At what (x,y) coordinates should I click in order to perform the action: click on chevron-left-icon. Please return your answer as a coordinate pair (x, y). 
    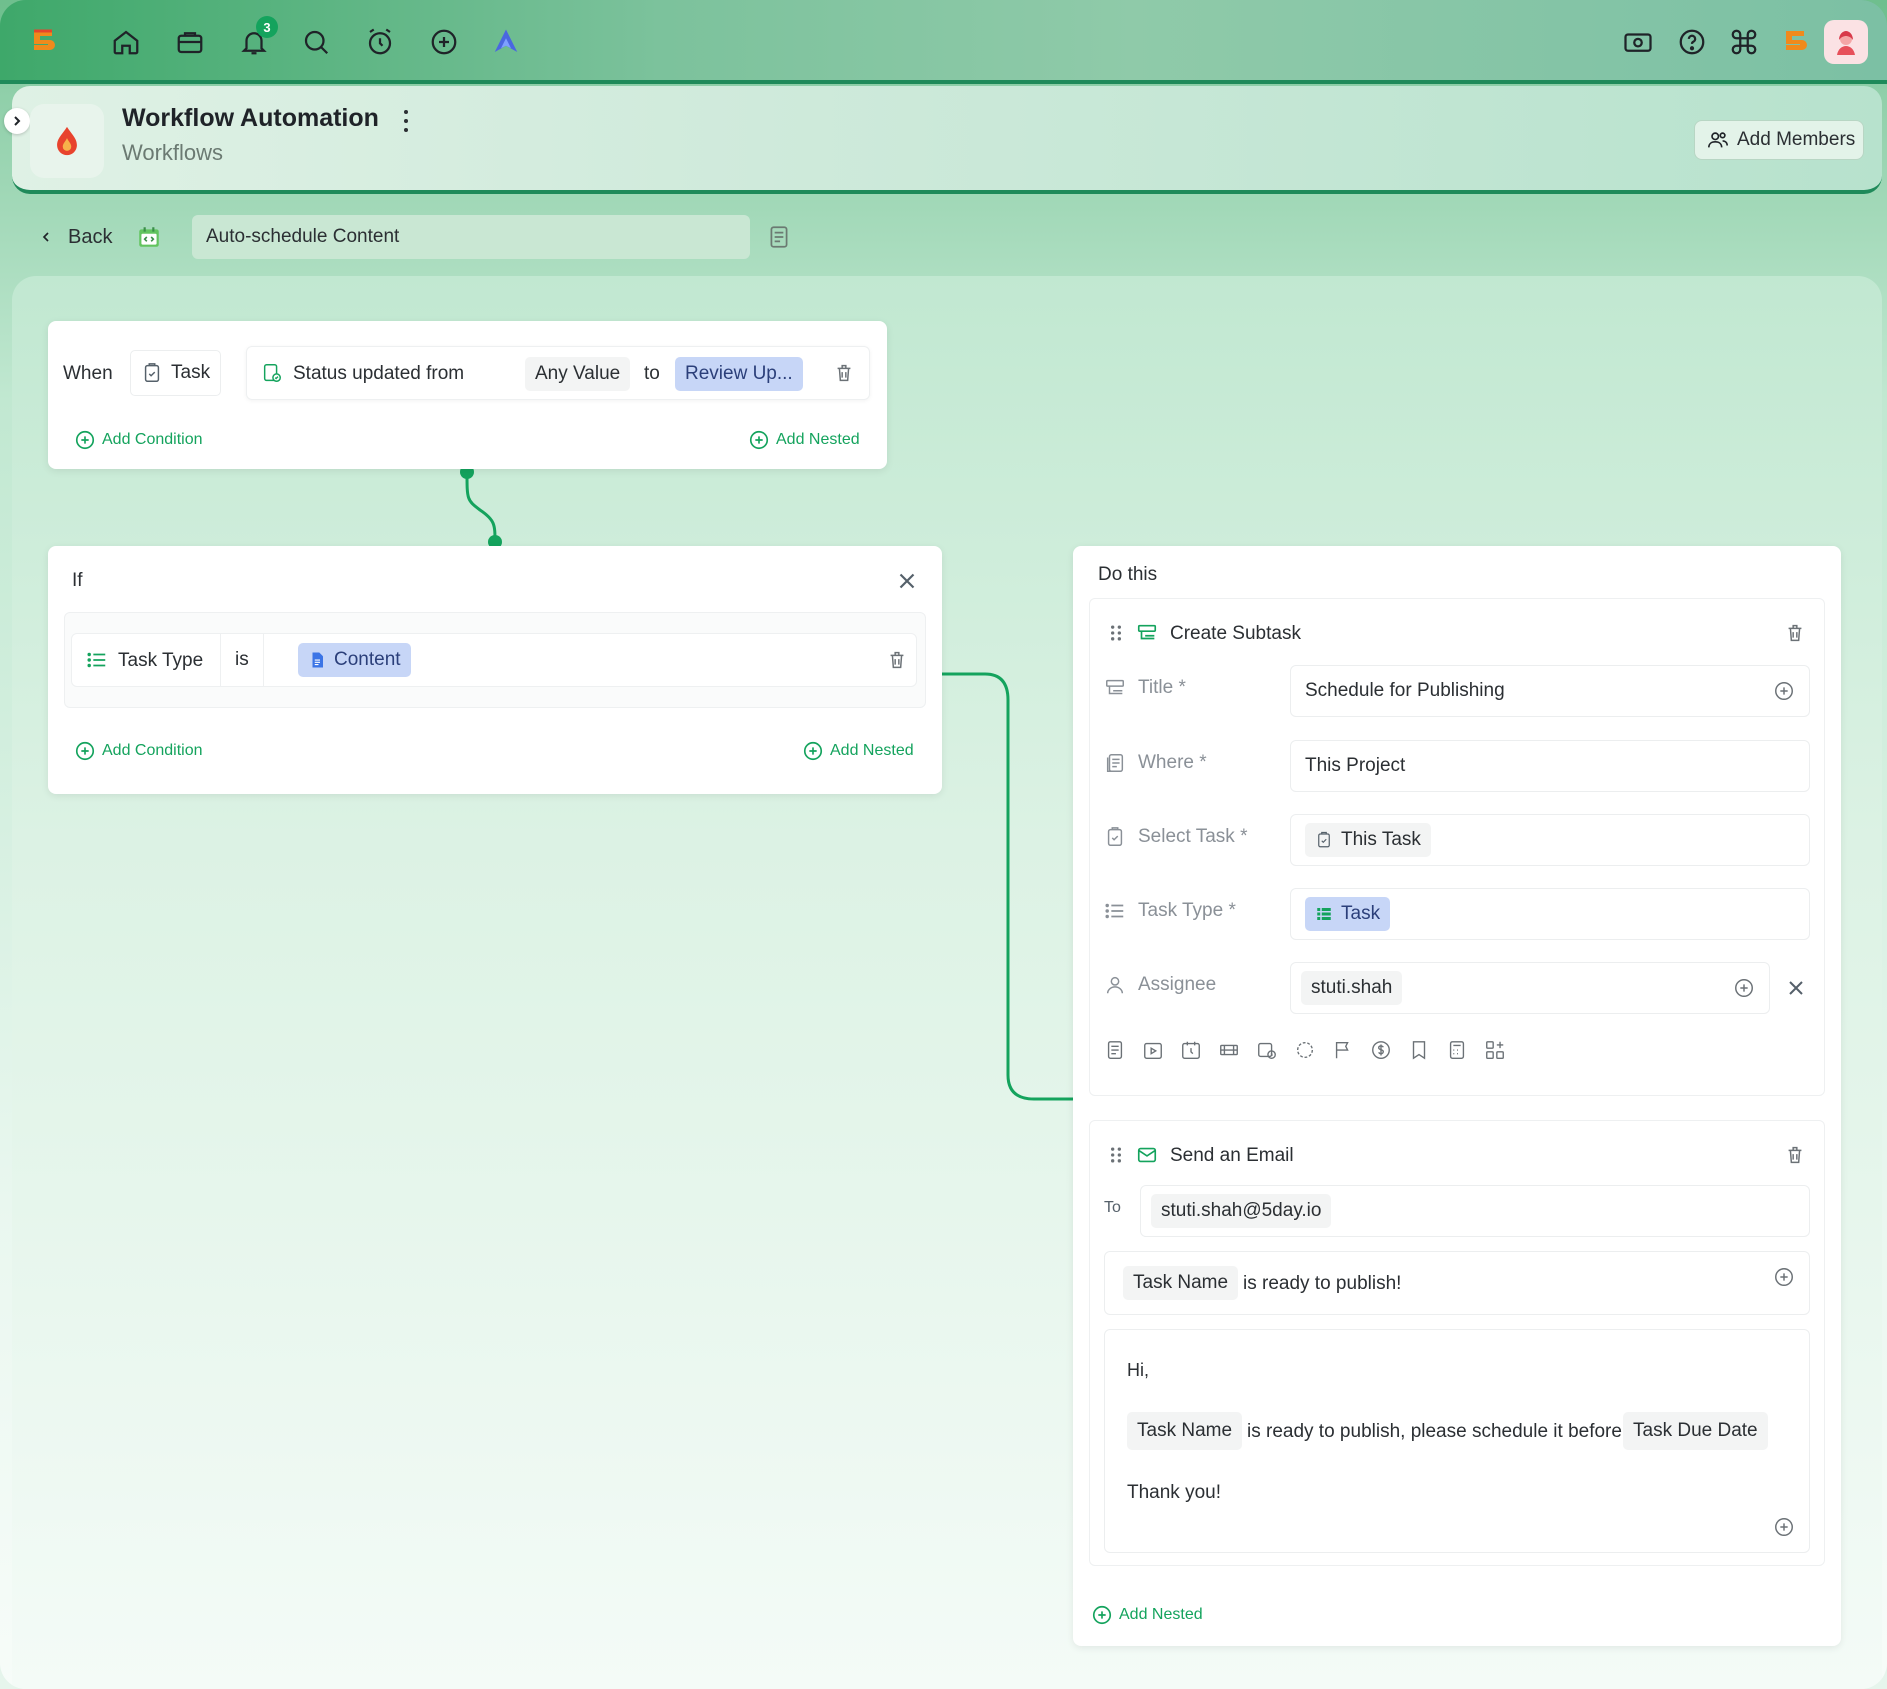
    Looking at the image, I should click on (45, 237).